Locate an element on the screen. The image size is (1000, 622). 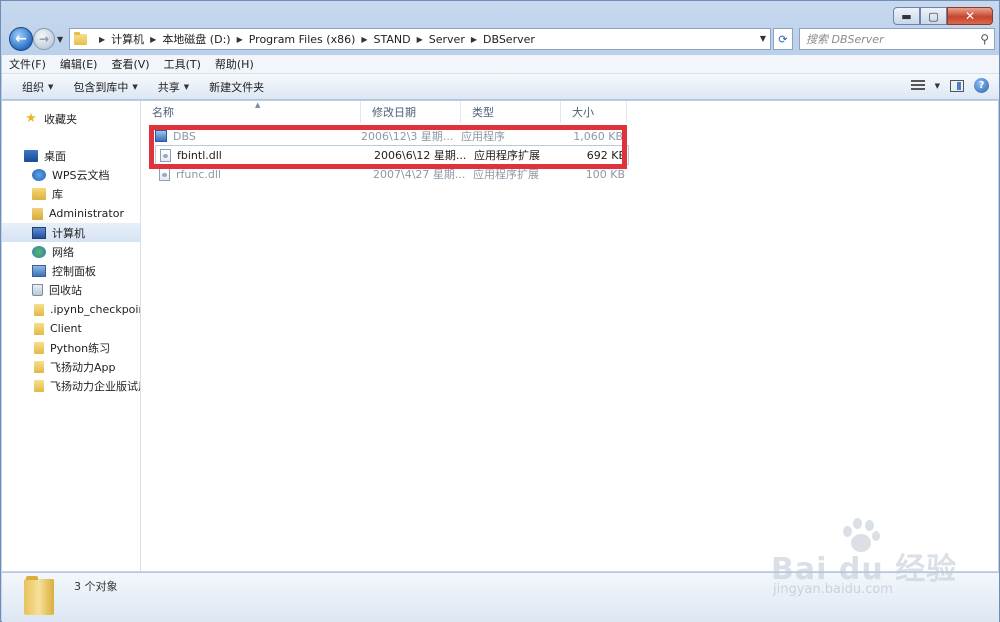
breadcrumb-dbserver: DBServer is located at coordinates (509, 39).